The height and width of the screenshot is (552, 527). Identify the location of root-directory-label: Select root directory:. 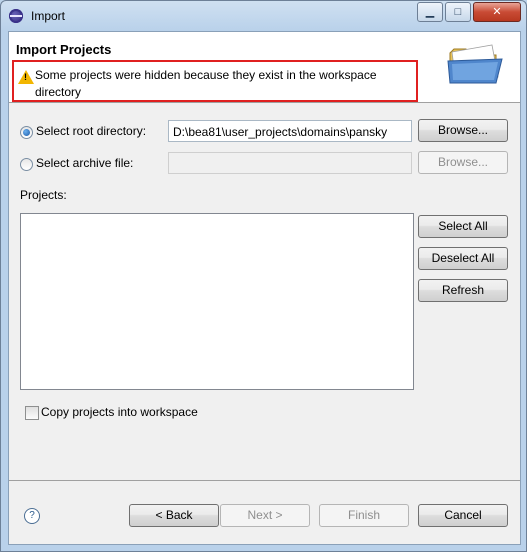
(91, 131).